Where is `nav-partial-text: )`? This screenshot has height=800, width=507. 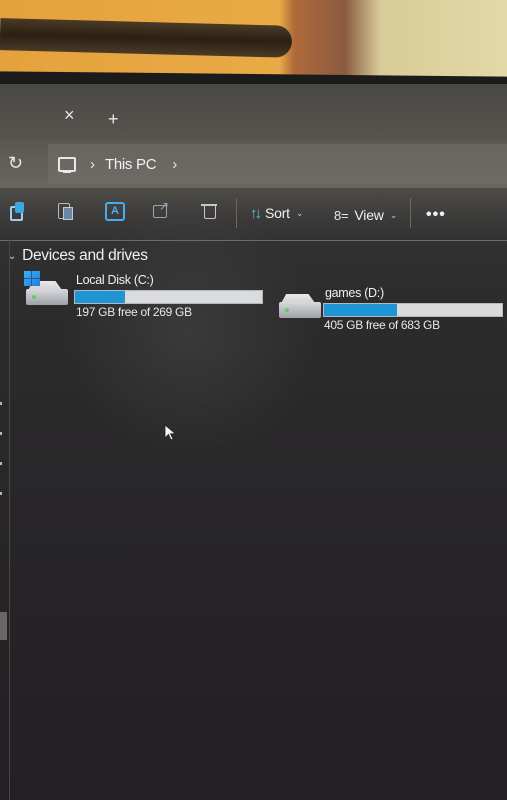
nav-partial-text: ) is located at coordinates (0, 712).